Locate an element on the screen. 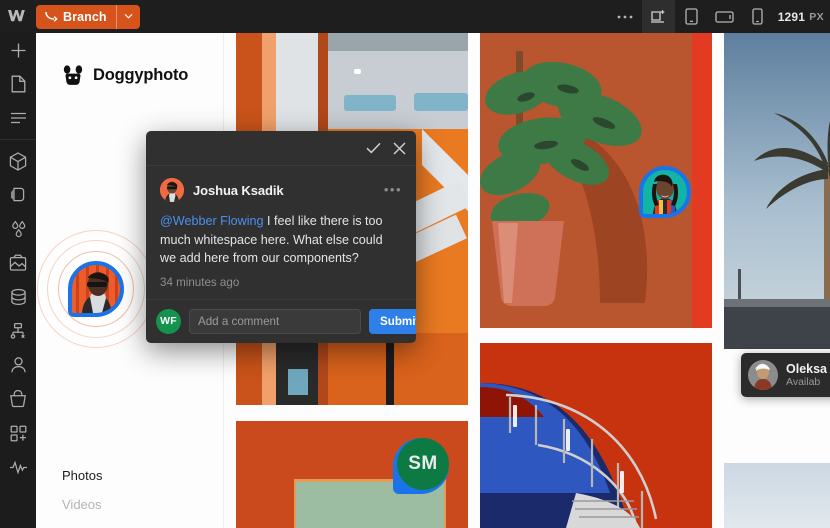 This screenshot has width=830, height=528. comment-submit-button: Submit is located at coordinates (392, 321).